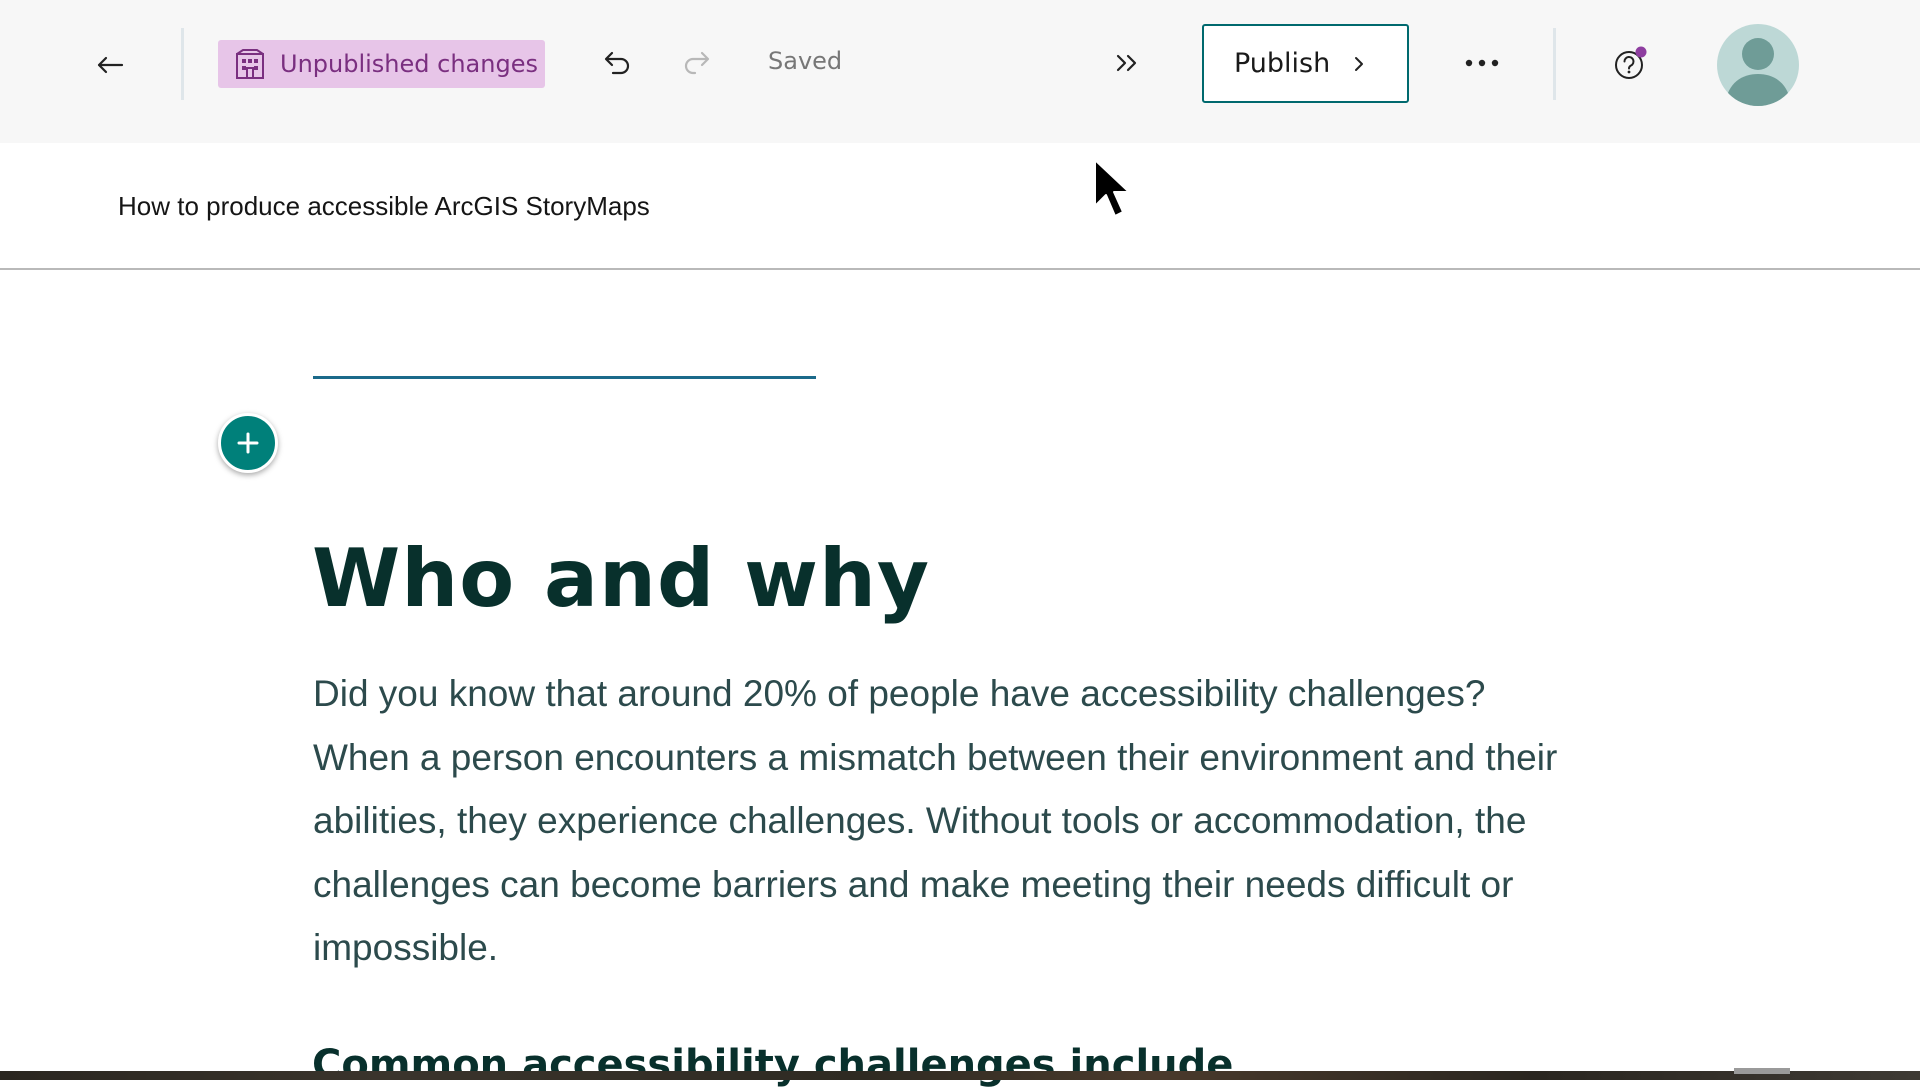 Image resolution: width=1920 pixels, height=1088 pixels. I want to click on more-horizontal-icon, so click(1482, 63).